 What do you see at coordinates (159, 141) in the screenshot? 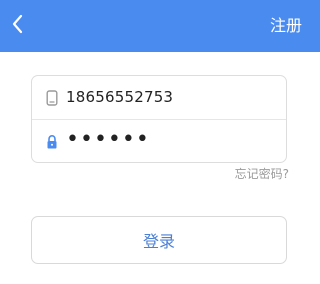
I see `password-field: ••••••` at bounding box center [159, 141].